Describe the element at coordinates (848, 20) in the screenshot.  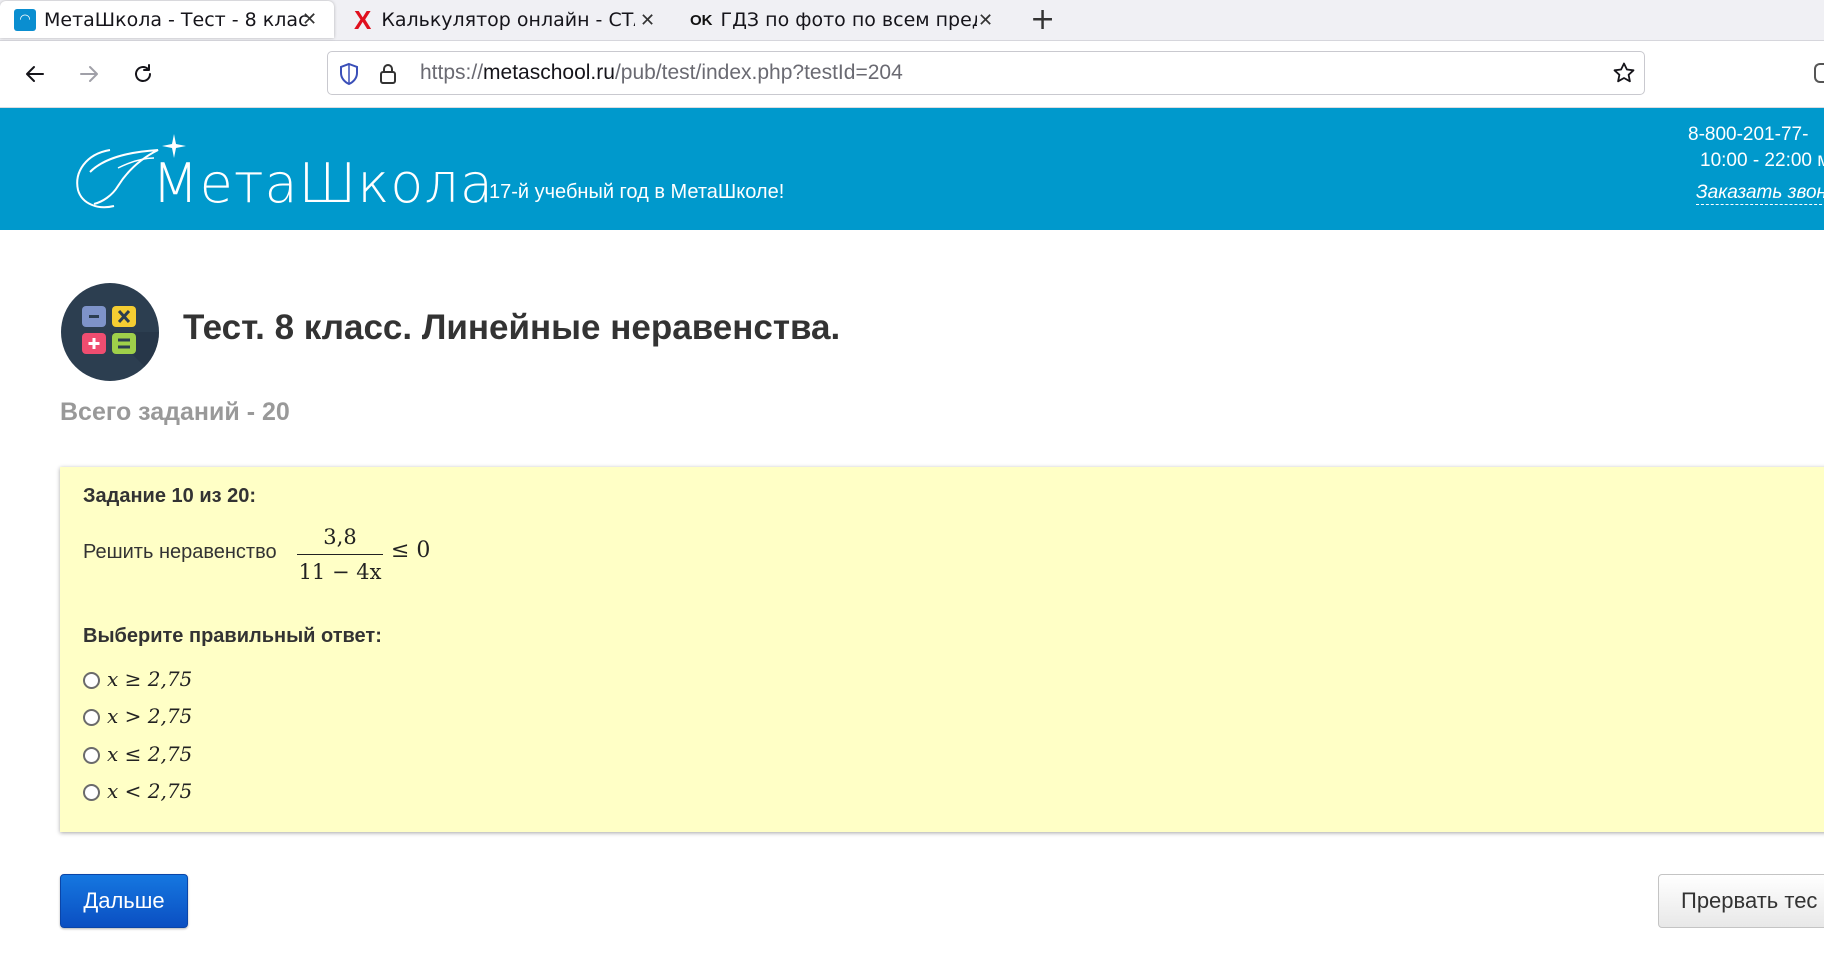
I see `tab-title: ГДЗ по фото по всем пред` at that location.